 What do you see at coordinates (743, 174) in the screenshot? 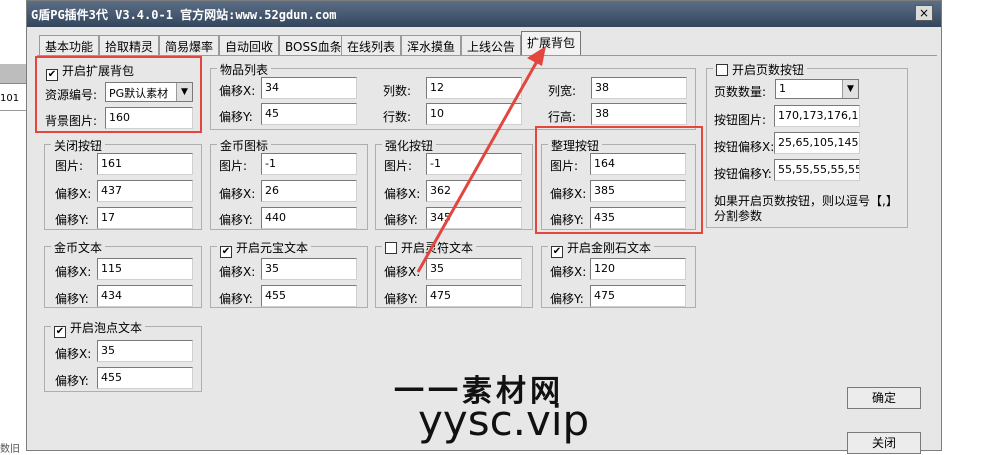
I see `page-offset-y-label: 按钮偏移Y:` at bounding box center [743, 174].